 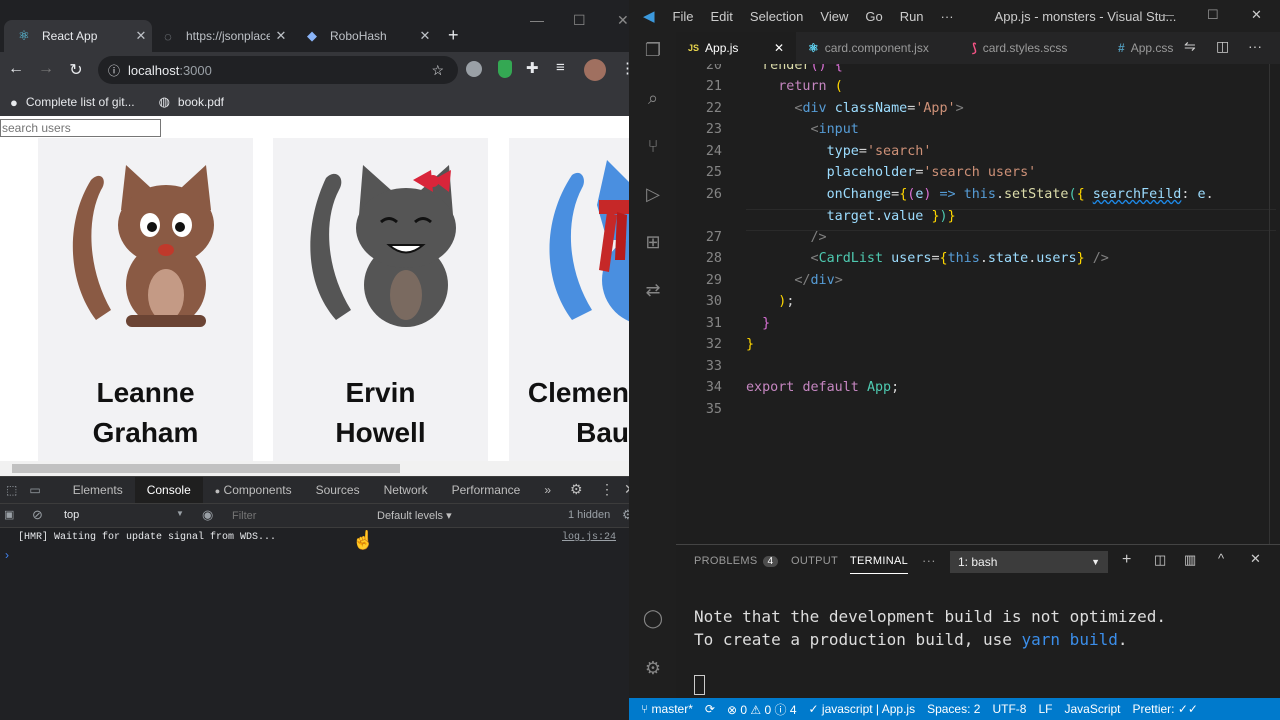 I want to click on tab-performance: Performance, so click(x=486, y=490).